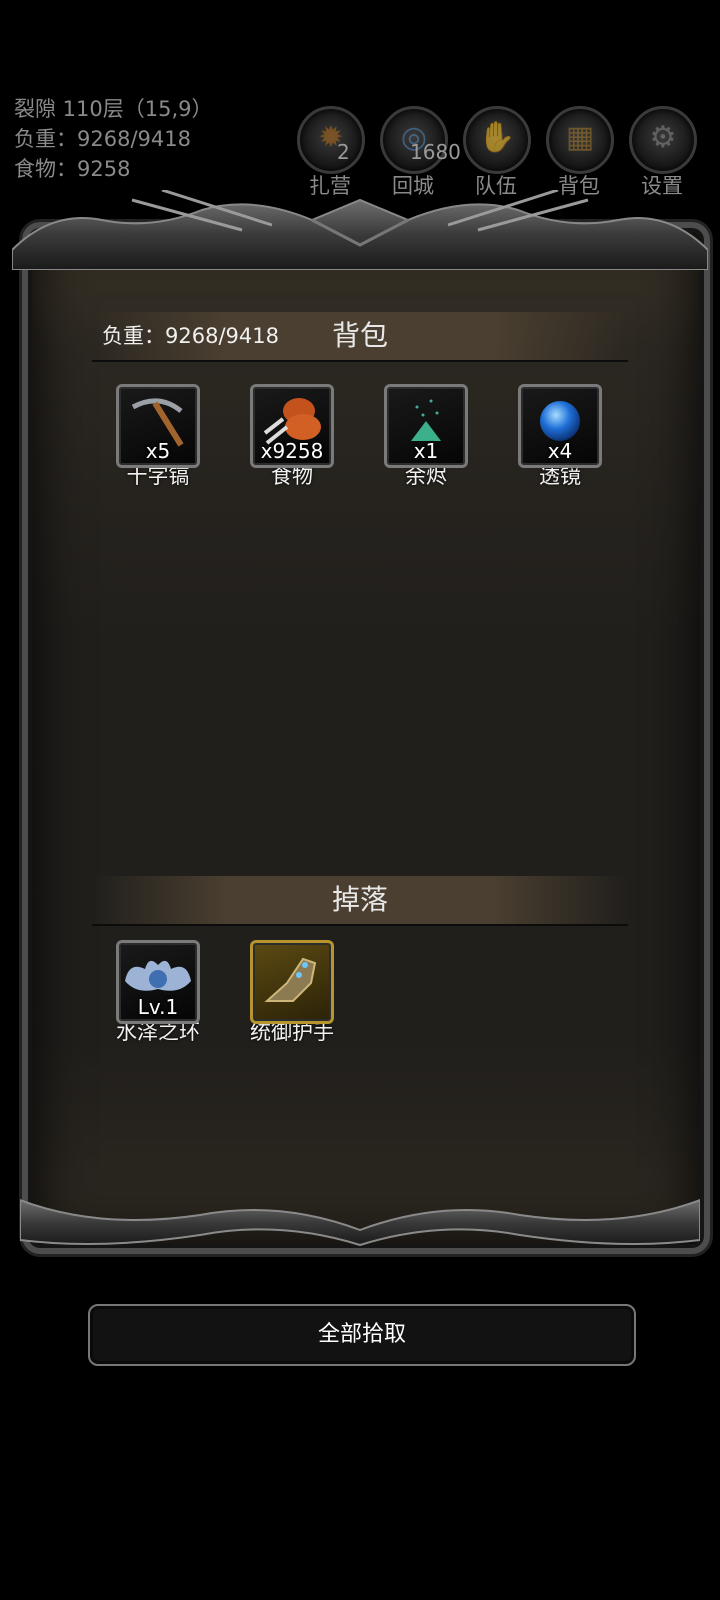  What do you see at coordinates (497, 140) in the screenshot?
I see `team-icon: ✋` at bounding box center [497, 140].